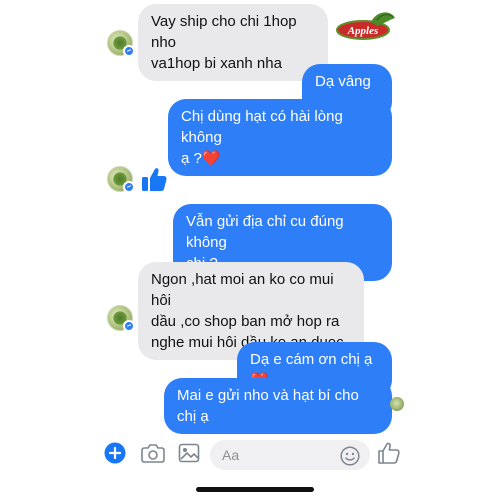 The height and width of the screenshot is (503, 503). I want to click on plus-icon, so click(115, 453).